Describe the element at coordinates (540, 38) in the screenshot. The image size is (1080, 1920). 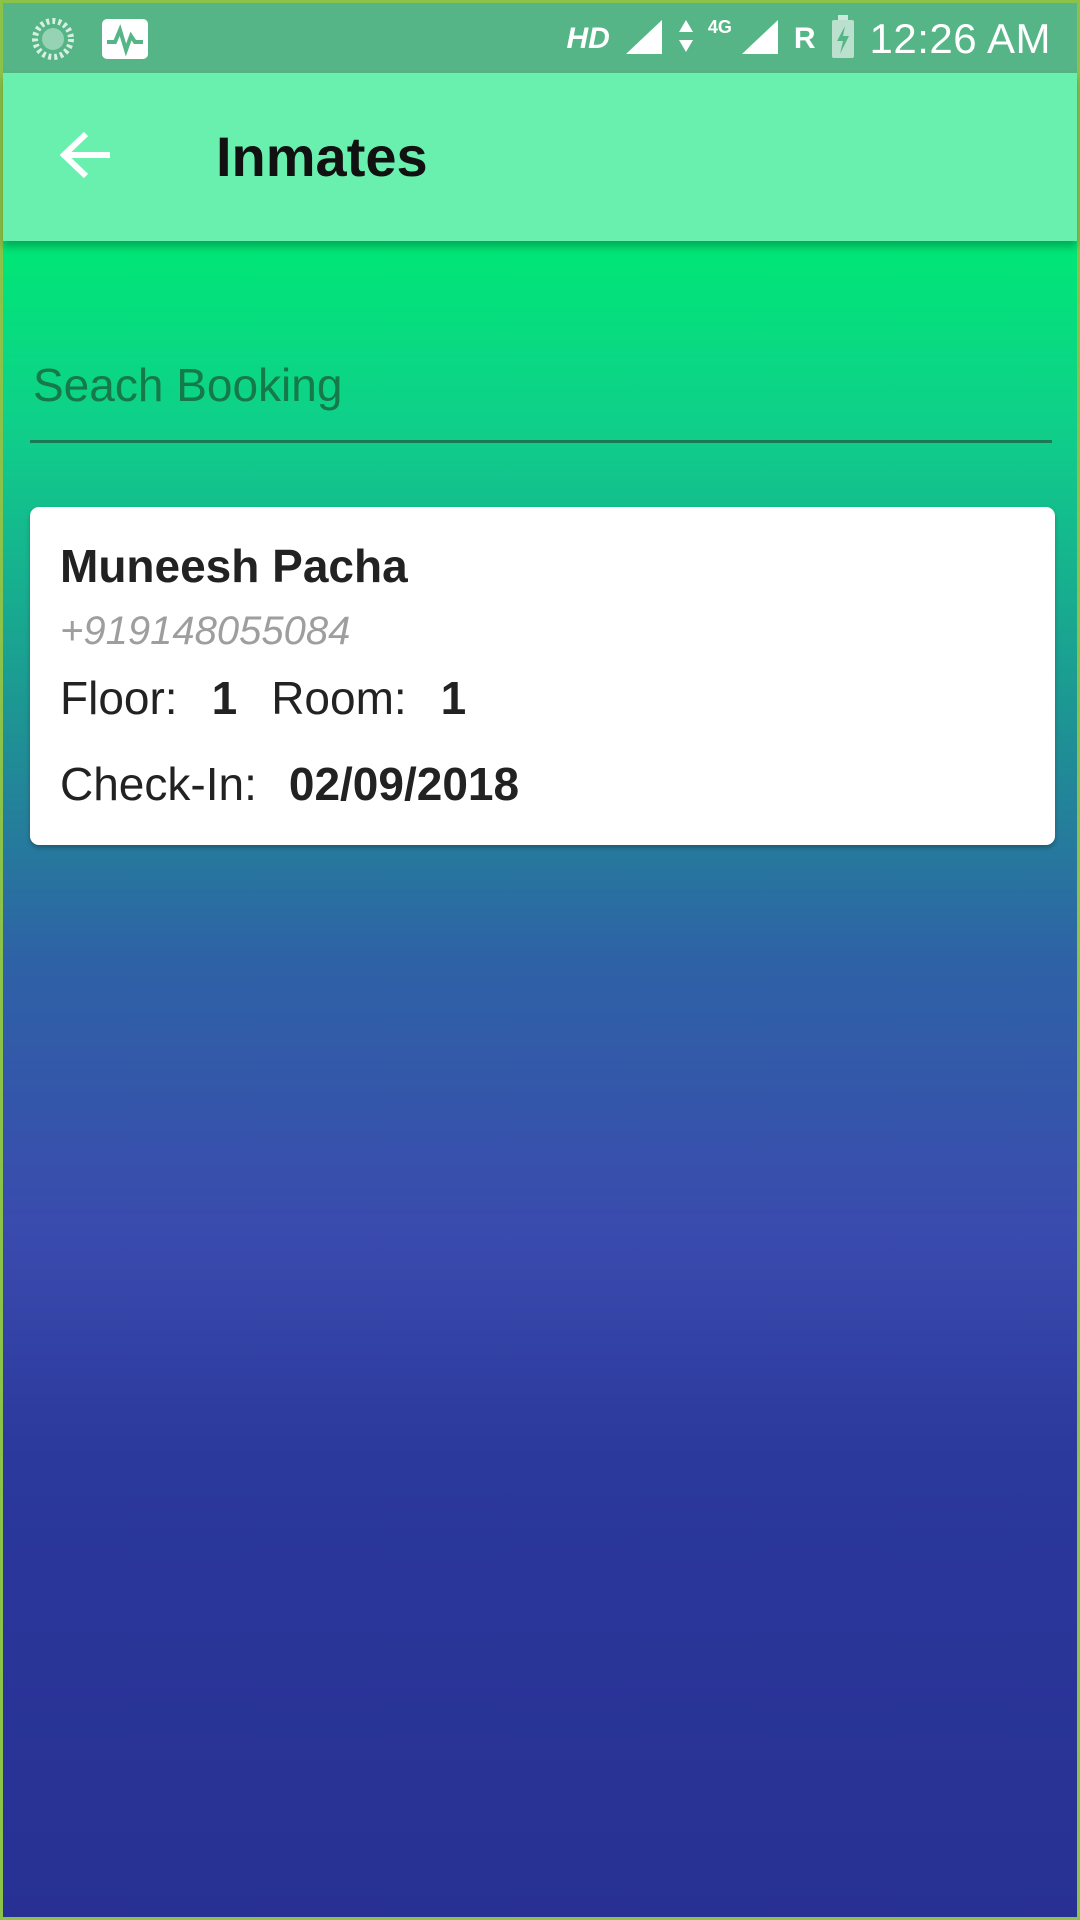
I see `status-bar: HD 4G R 12:26 AM` at that location.